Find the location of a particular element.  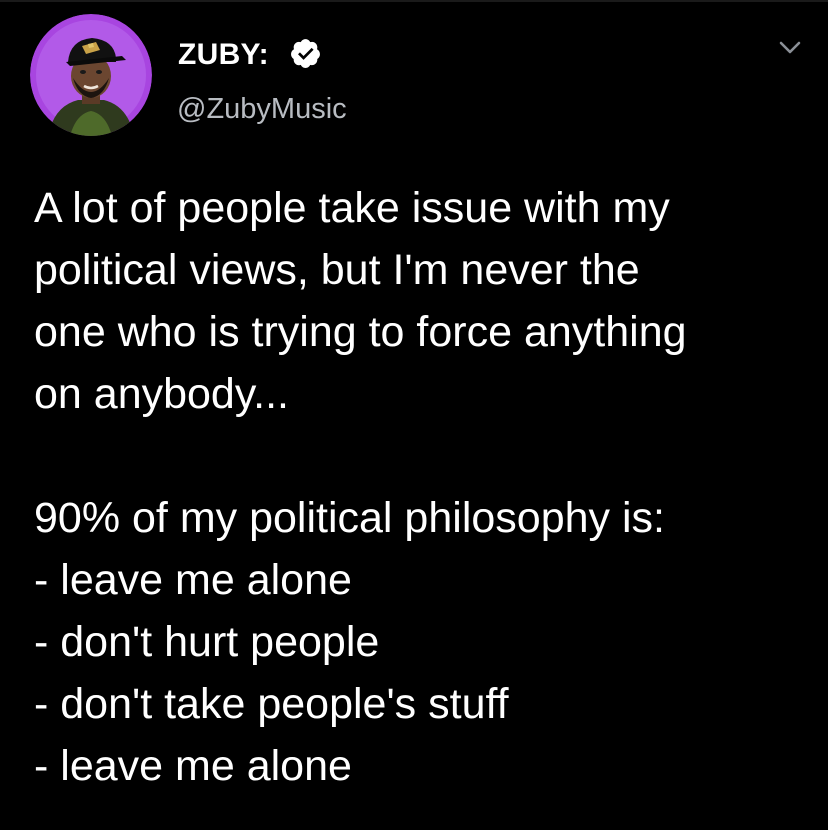

tweet-line: A lot of people take issue with my is located at coordinates (352, 208).